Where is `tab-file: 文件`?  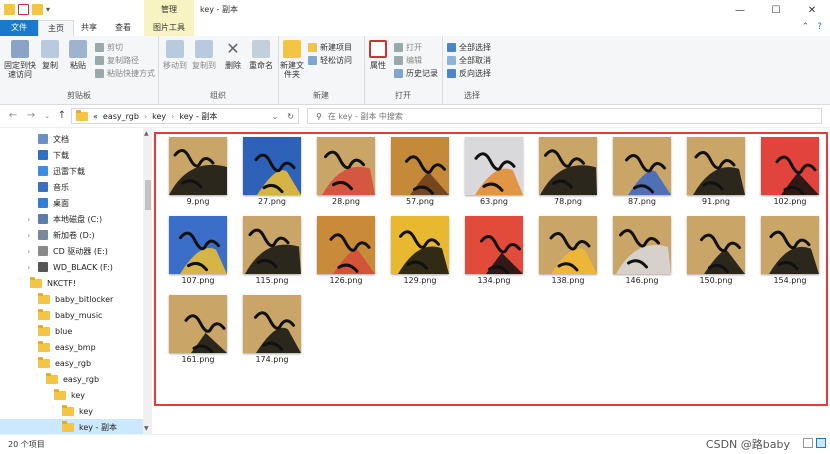
tab-file: 文件 is located at coordinates (19, 28).